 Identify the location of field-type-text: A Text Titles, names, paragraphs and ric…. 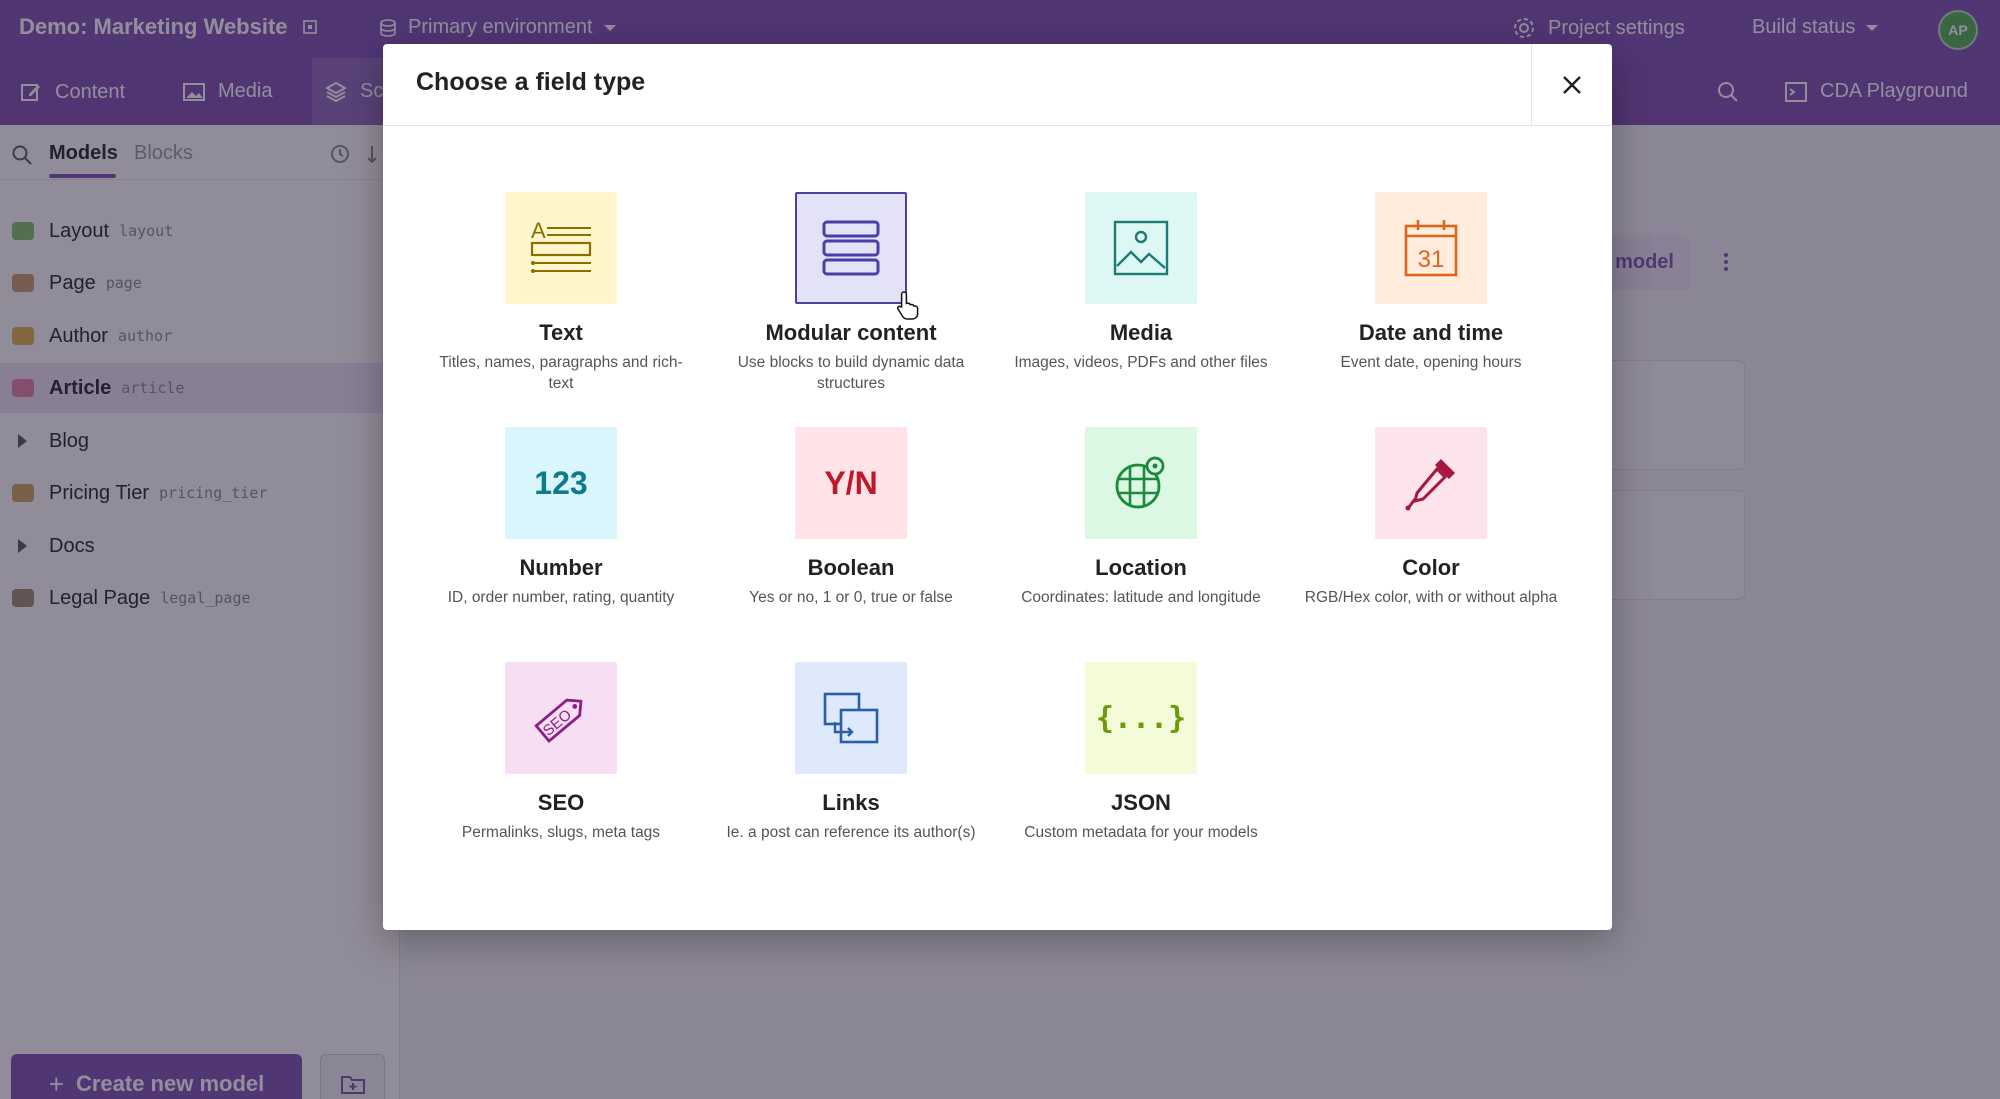
(561, 293).